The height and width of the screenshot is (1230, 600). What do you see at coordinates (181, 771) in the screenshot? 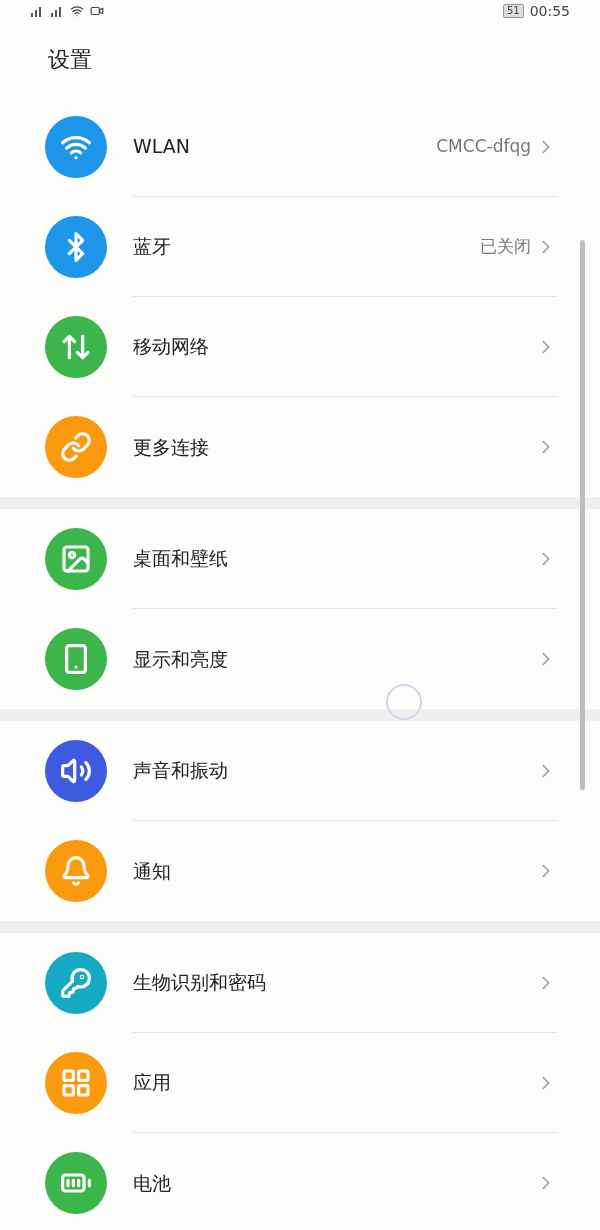
I see `row-label: 声音和振动` at bounding box center [181, 771].